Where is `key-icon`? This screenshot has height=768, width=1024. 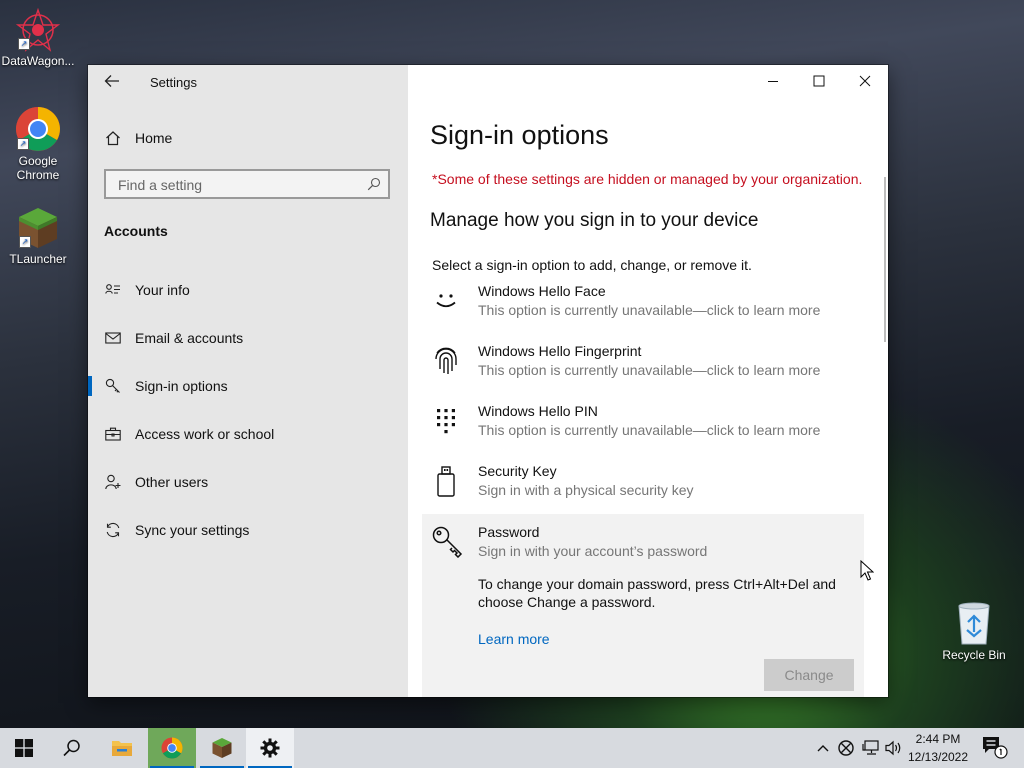
key-icon is located at coordinates (113, 386).